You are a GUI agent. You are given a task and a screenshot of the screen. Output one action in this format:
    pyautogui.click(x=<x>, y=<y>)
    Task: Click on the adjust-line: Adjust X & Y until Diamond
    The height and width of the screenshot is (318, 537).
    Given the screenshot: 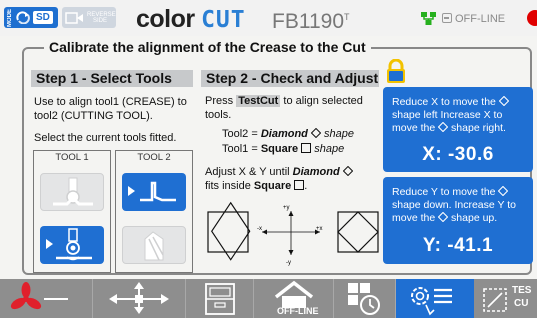 What is the action you would take?
    pyautogui.click(x=294, y=172)
    